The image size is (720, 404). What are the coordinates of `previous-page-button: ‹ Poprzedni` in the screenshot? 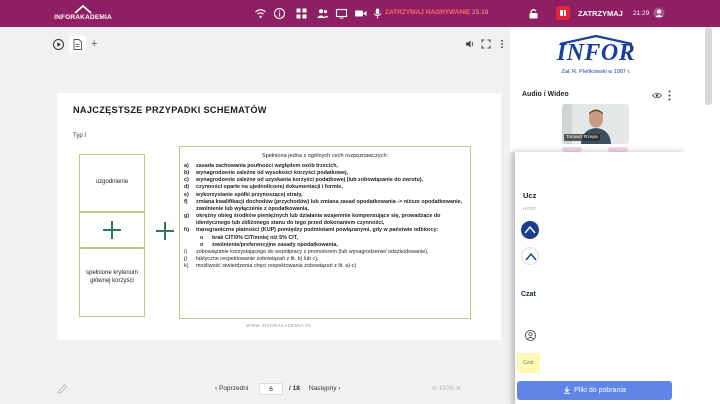 It's located at (231, 388).